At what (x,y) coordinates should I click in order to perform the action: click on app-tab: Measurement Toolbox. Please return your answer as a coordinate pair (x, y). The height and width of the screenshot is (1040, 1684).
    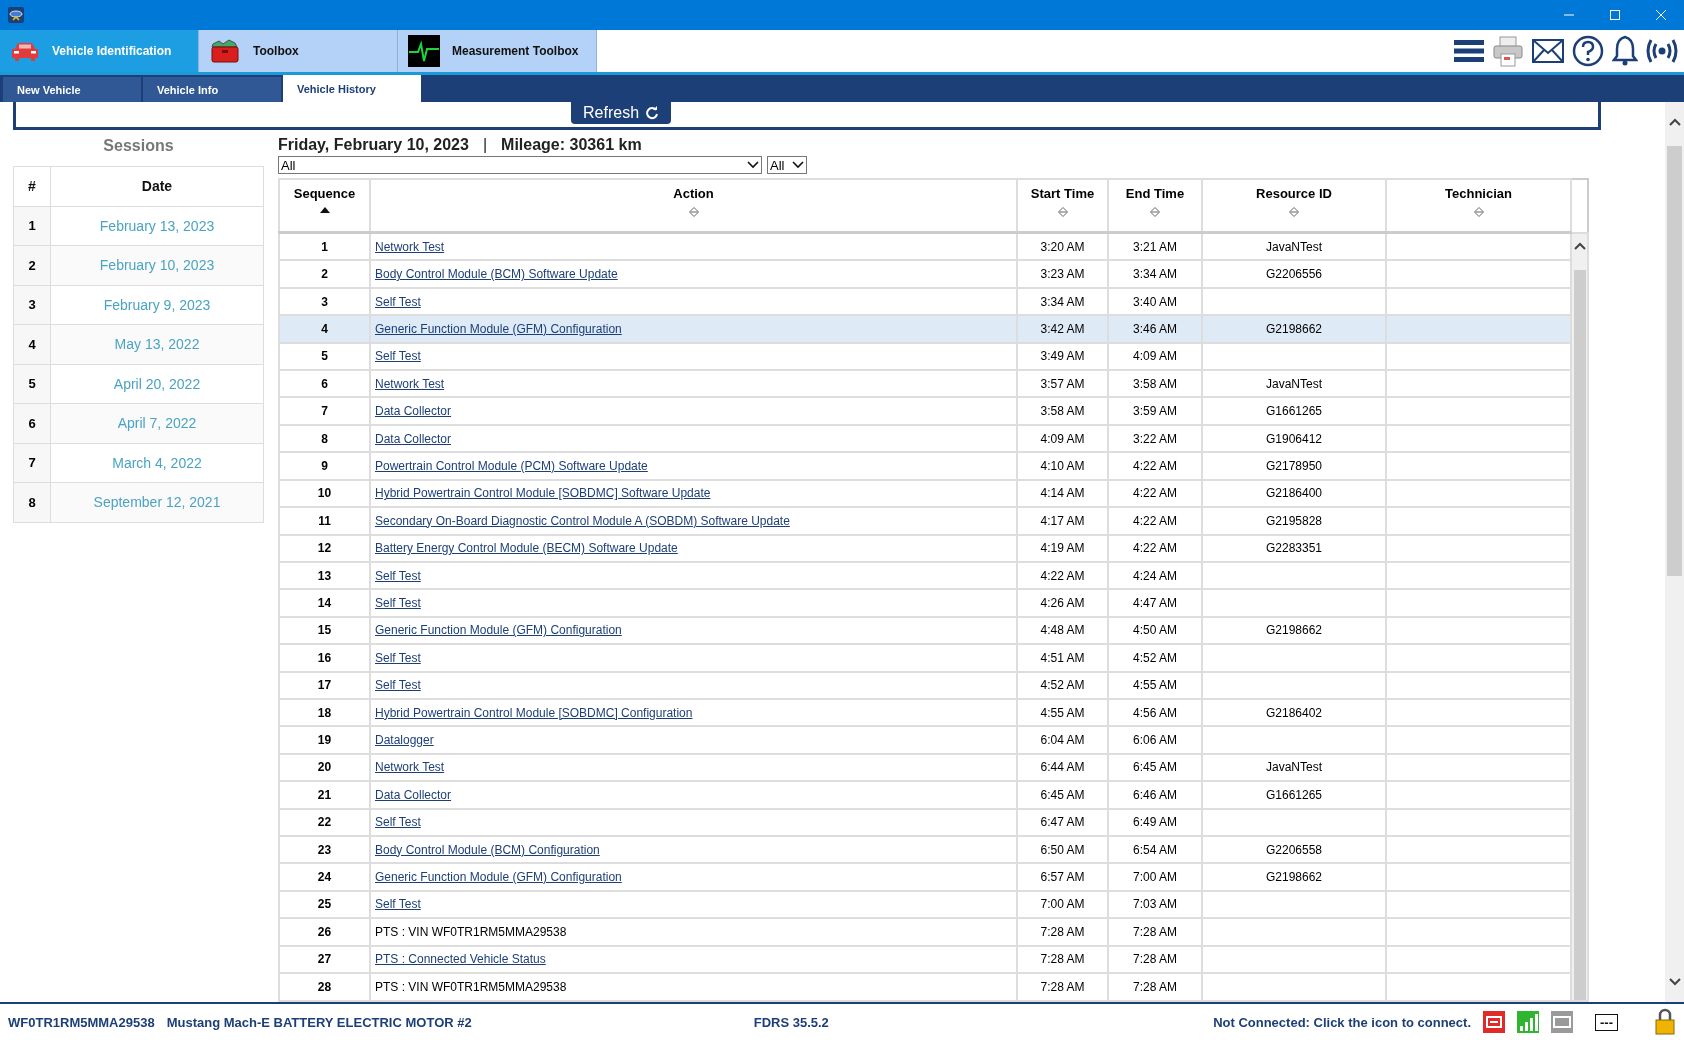
    Looking at the image, I should click on (497, 51).